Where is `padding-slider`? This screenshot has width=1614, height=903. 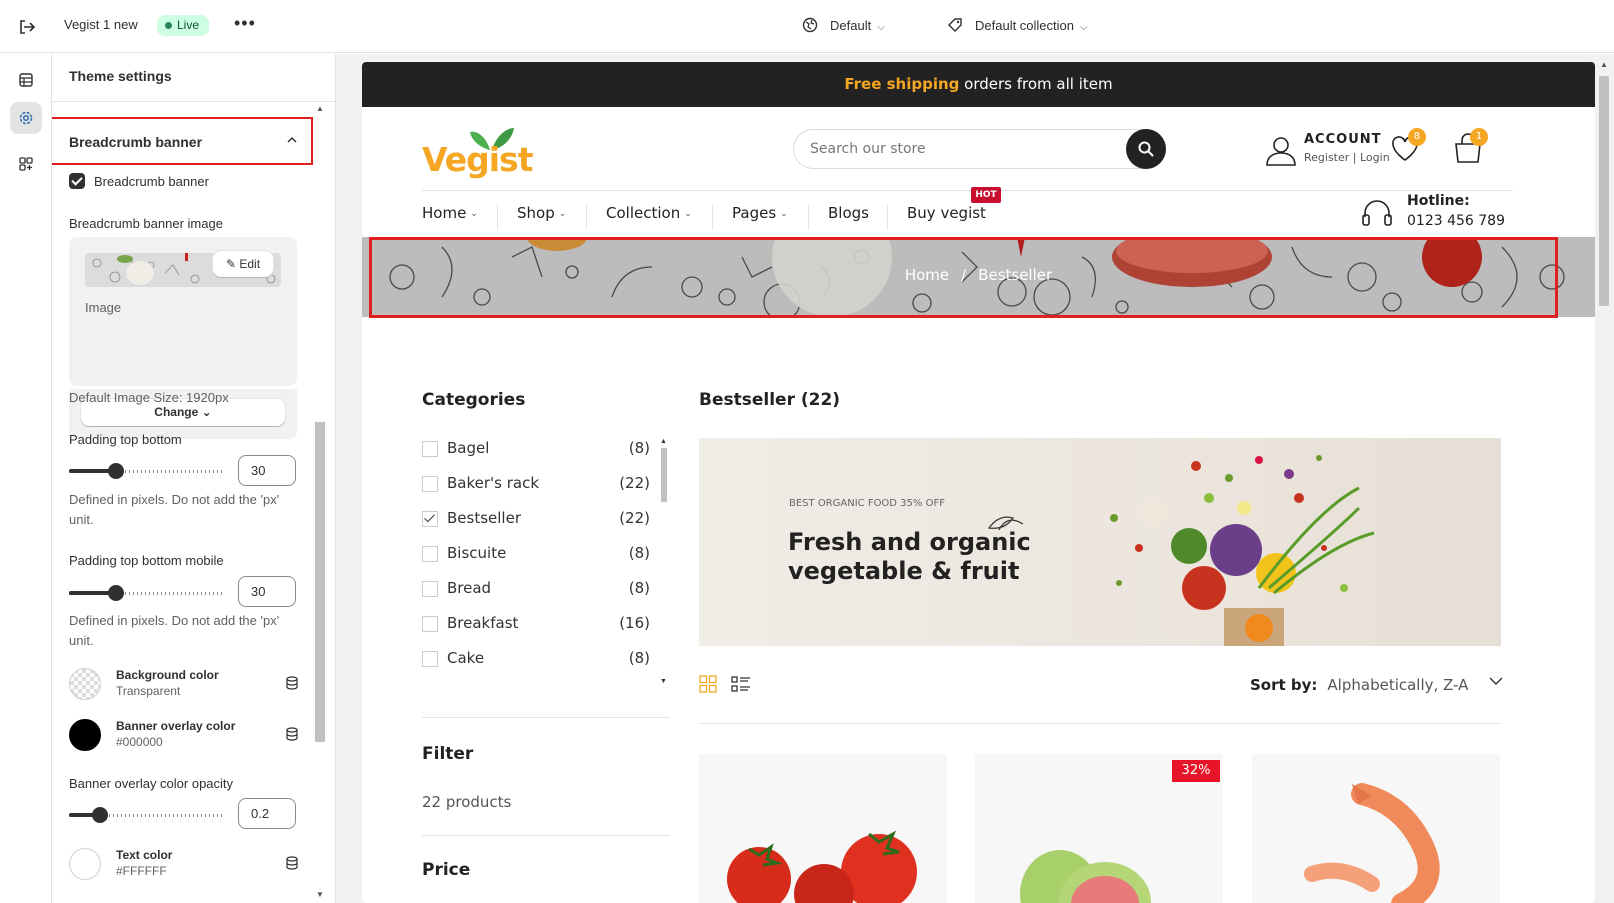 padding-slider is located at coordinates (146, 471).